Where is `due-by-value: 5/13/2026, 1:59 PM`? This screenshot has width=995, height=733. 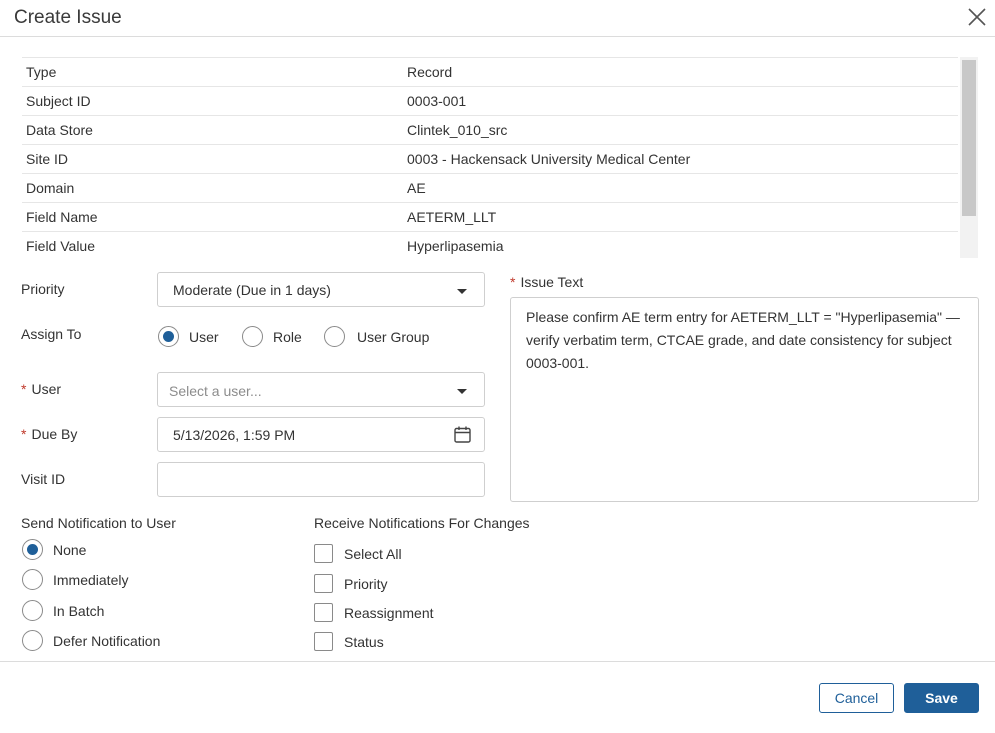 due-by-value: 5/13/2026, 1:59 PM is located at coordinates (234, 435).